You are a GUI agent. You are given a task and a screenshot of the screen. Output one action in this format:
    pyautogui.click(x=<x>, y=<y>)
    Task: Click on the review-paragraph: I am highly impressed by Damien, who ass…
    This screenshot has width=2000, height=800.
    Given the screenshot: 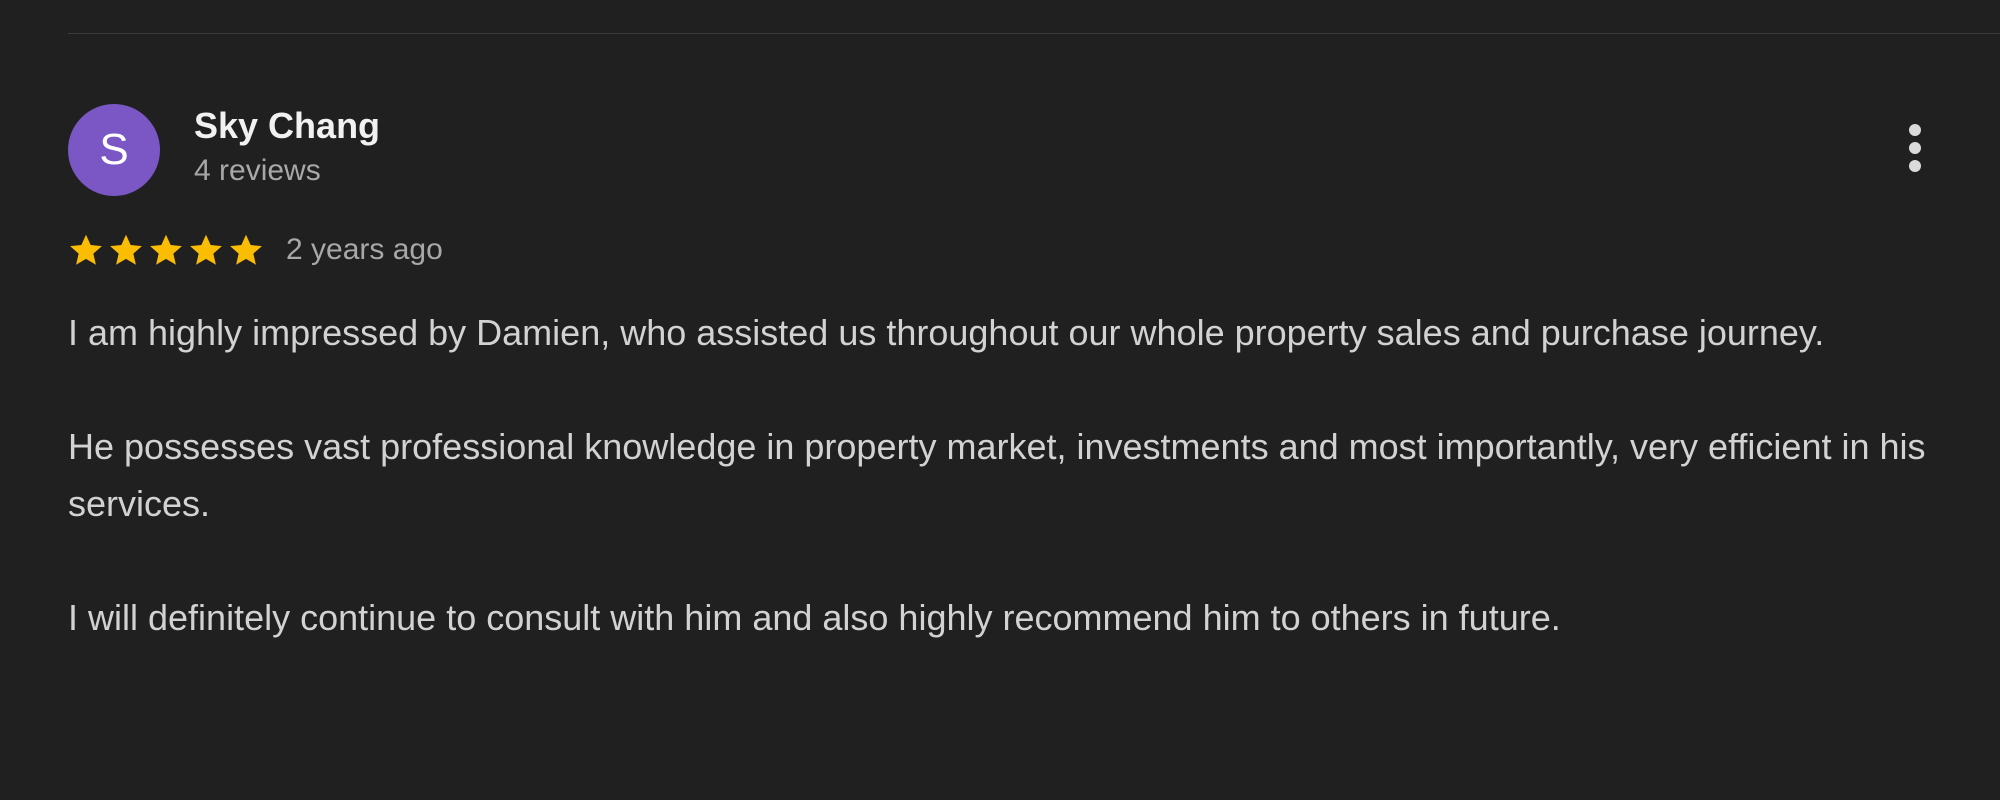 What is the action you would take?
    pyautogui.click(x=946, y=332)
    